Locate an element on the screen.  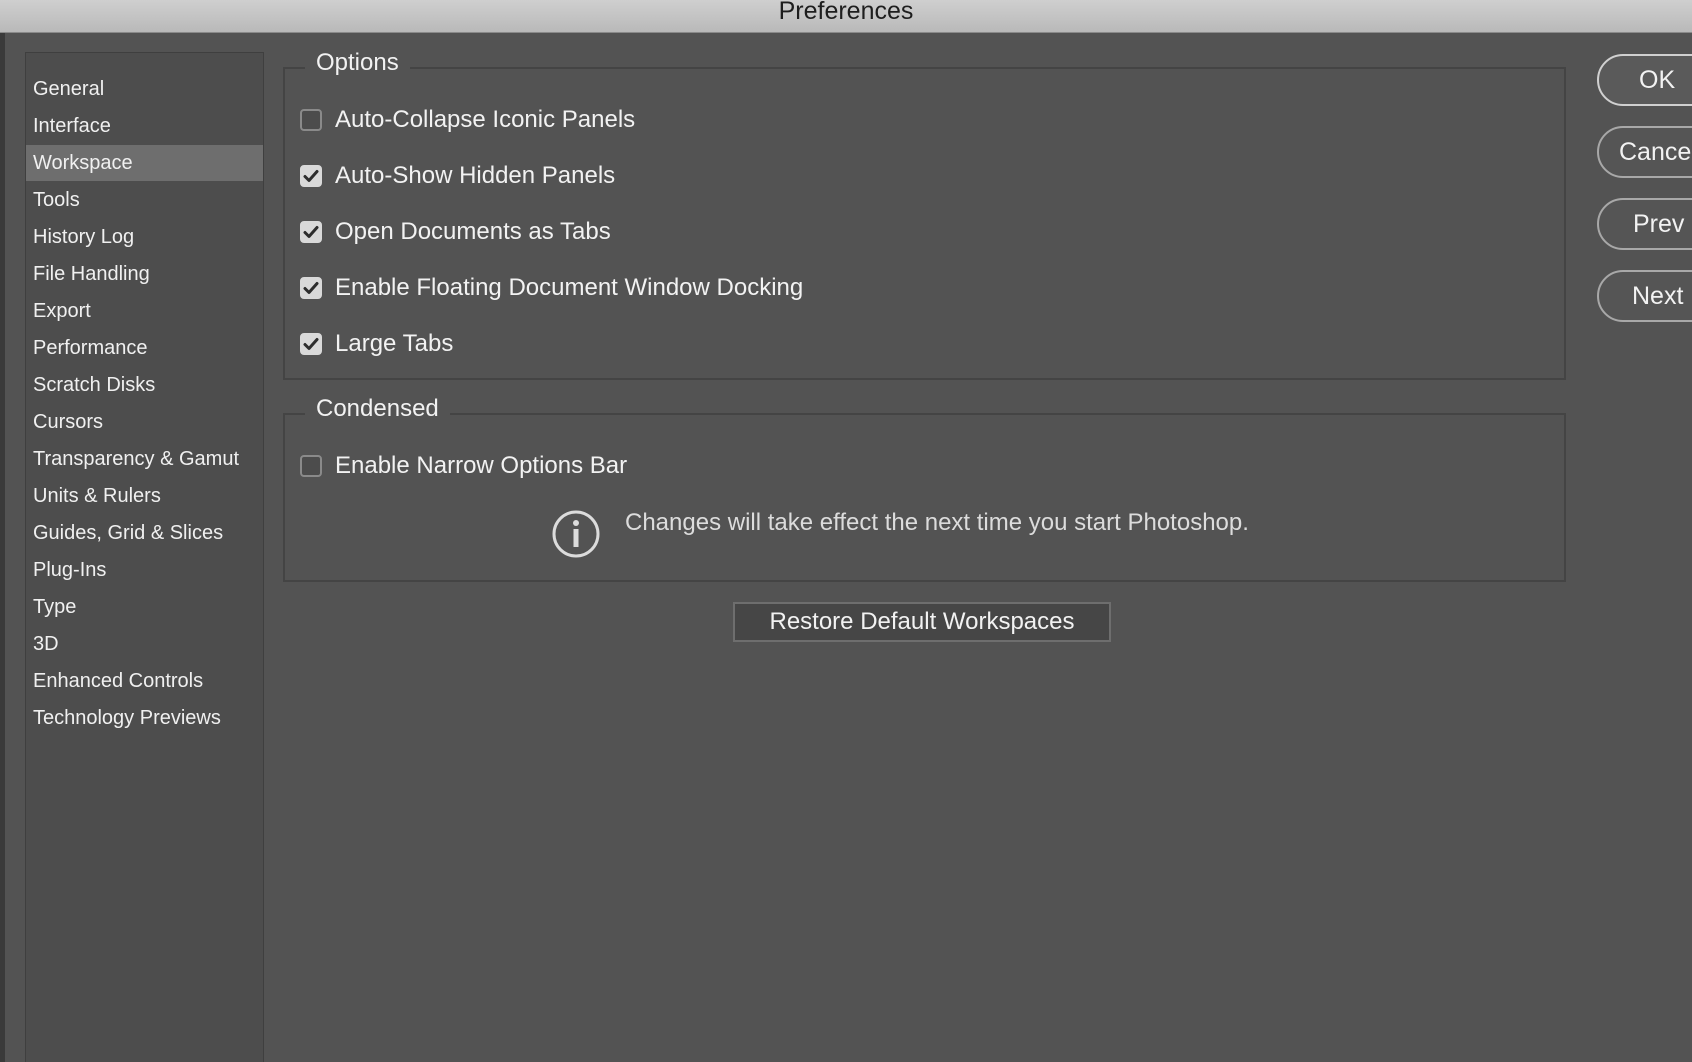
options-group-title: Options is located at coordinates (357, 63).